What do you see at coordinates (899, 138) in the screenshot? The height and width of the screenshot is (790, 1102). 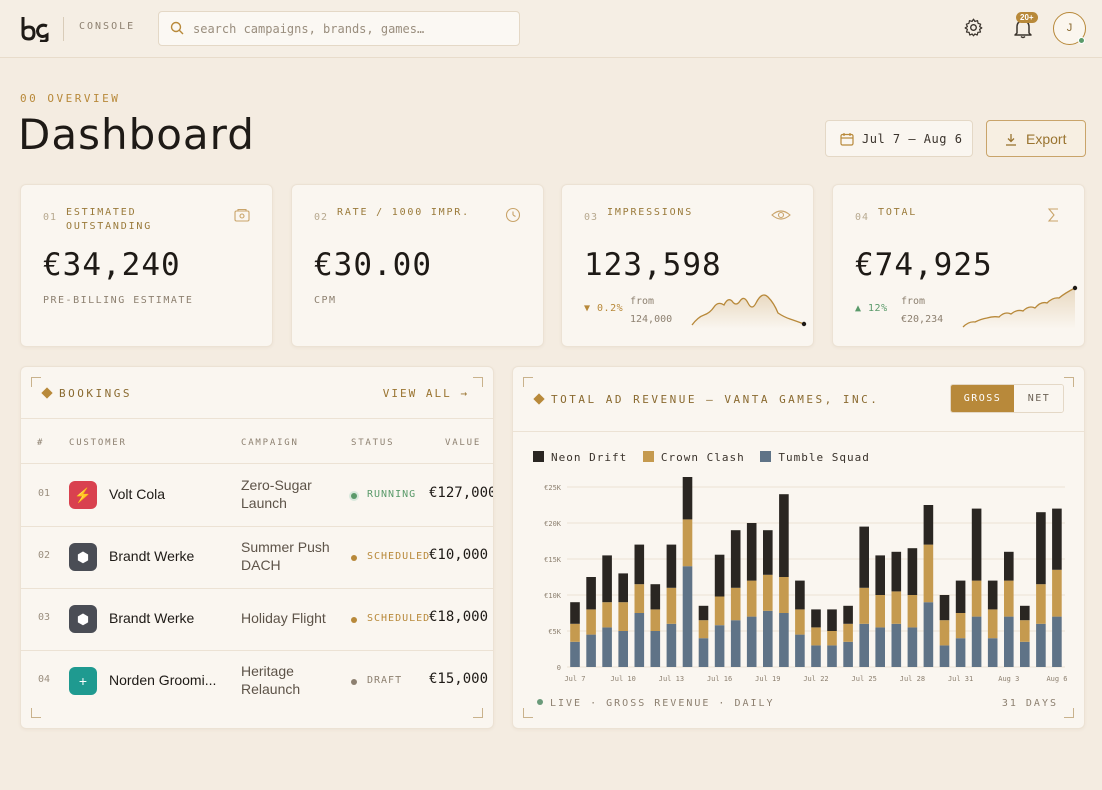 I see `date-range-button: Jul 7 – Aug 6` at bounding box center [899, 138].